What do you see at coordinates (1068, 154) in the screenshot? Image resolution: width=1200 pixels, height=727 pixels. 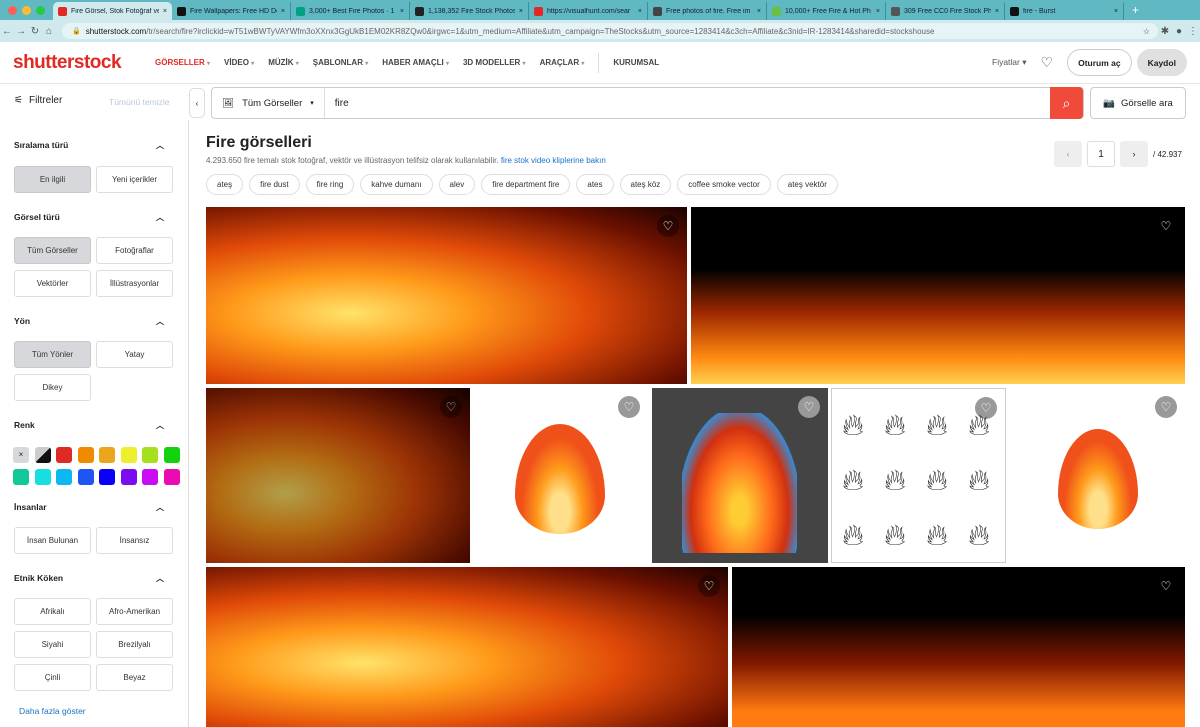 I see `prev-page-button: ‹` at bounding box center [1068, 154].